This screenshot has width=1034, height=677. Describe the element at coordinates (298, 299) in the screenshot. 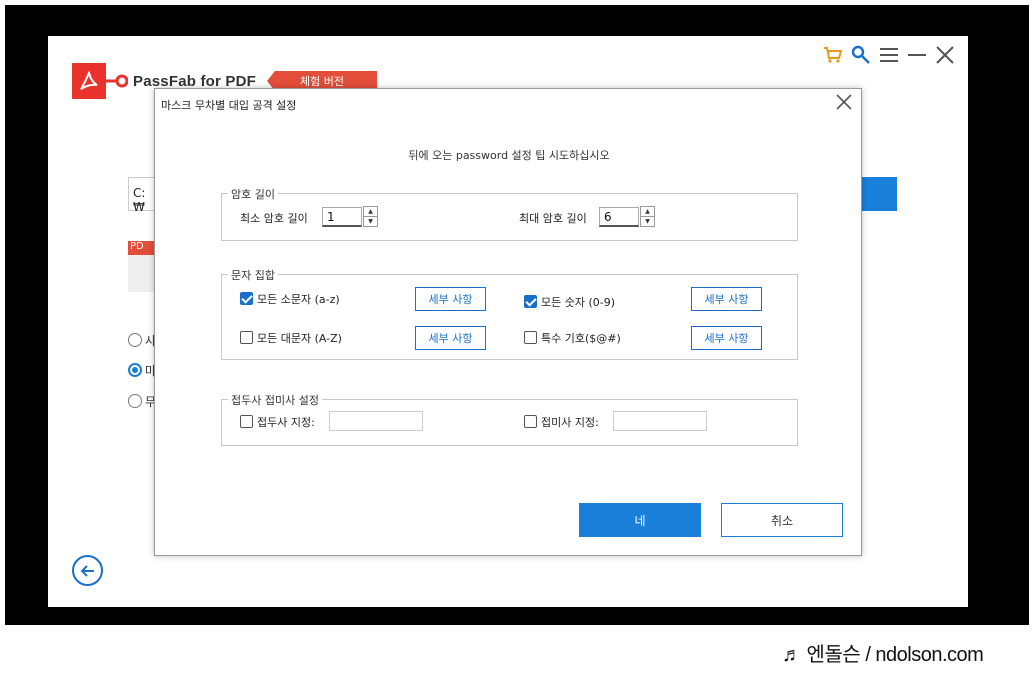

I see `lowercase-label: 모든 소문자 (a-z)` at that location.